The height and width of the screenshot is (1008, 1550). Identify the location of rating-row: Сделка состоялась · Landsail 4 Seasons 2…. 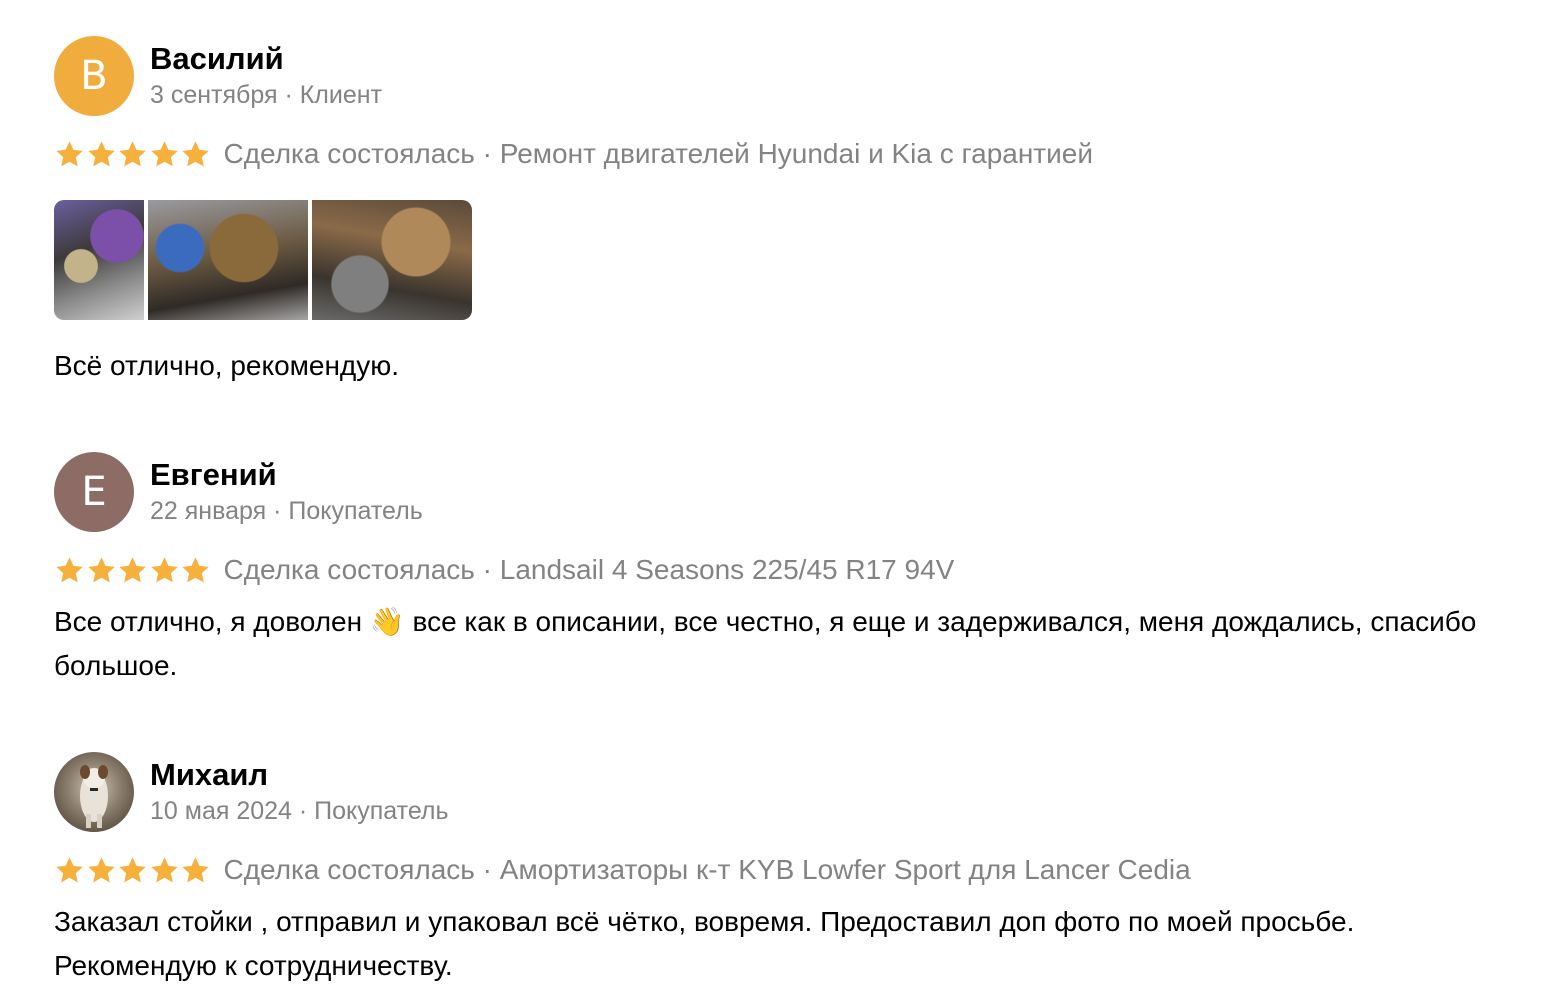
(784, 570).